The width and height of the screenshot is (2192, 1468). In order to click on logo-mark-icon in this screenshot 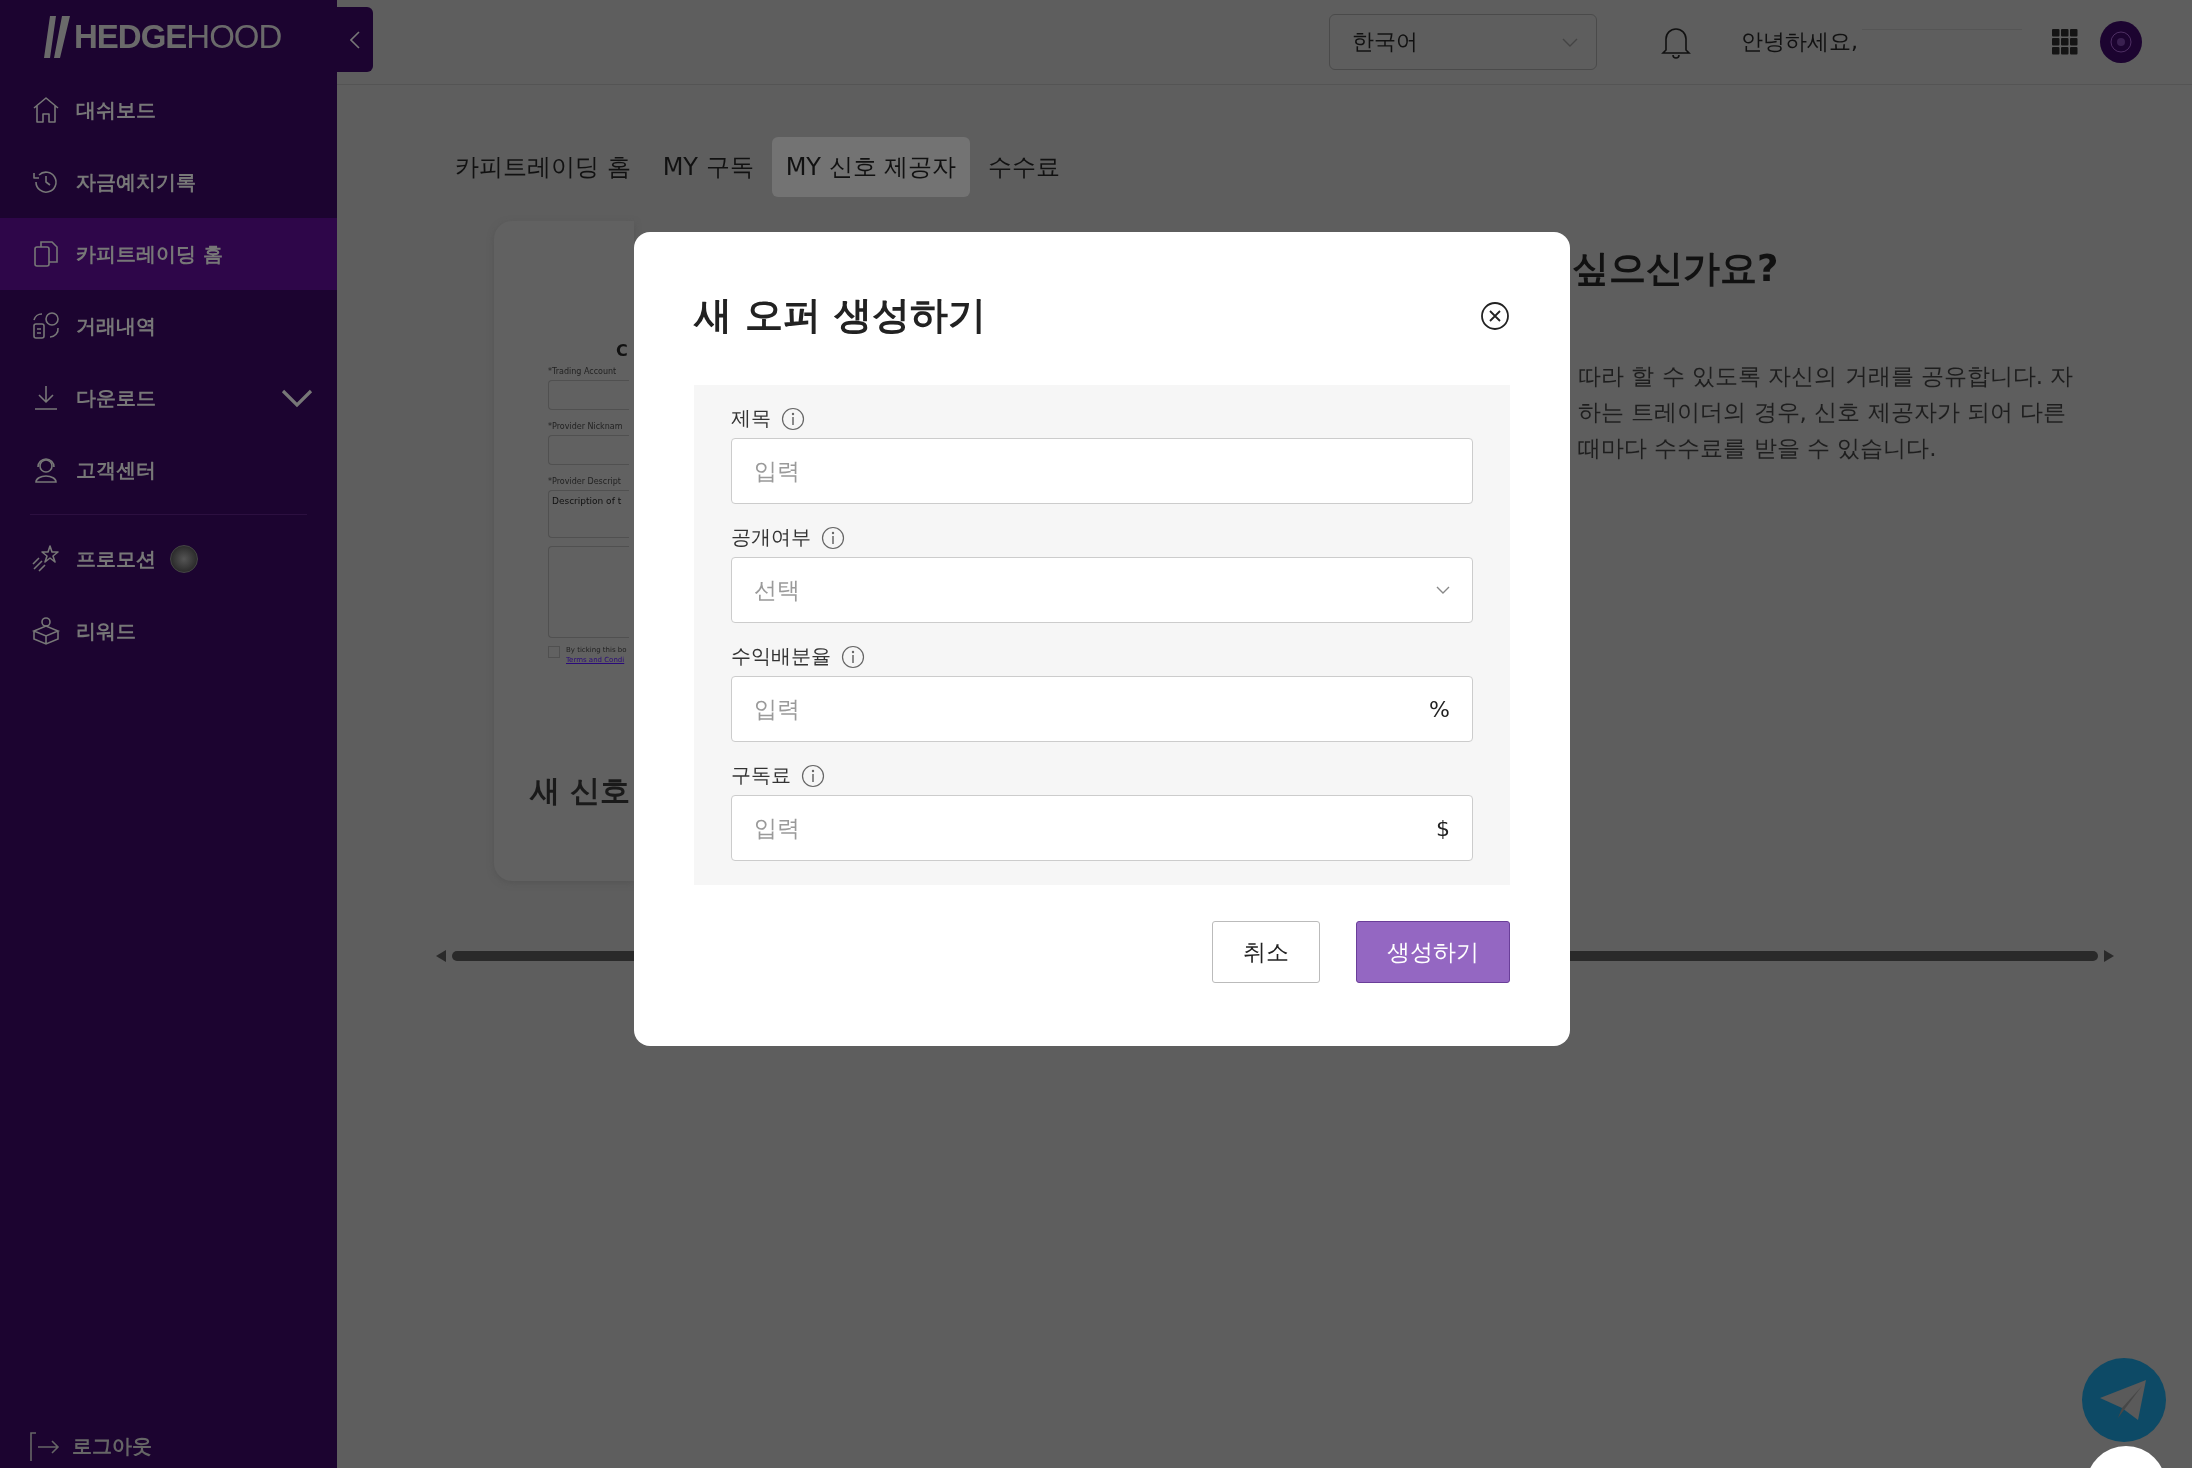, I will do `click(57, 37)`.